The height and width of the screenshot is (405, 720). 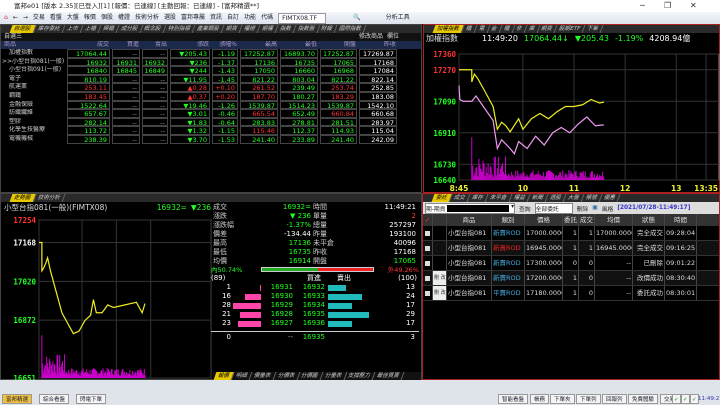 What do you see at coordinates (440, 219) in the screenshot?
I see `column-header` at bounding box center [440, 219].